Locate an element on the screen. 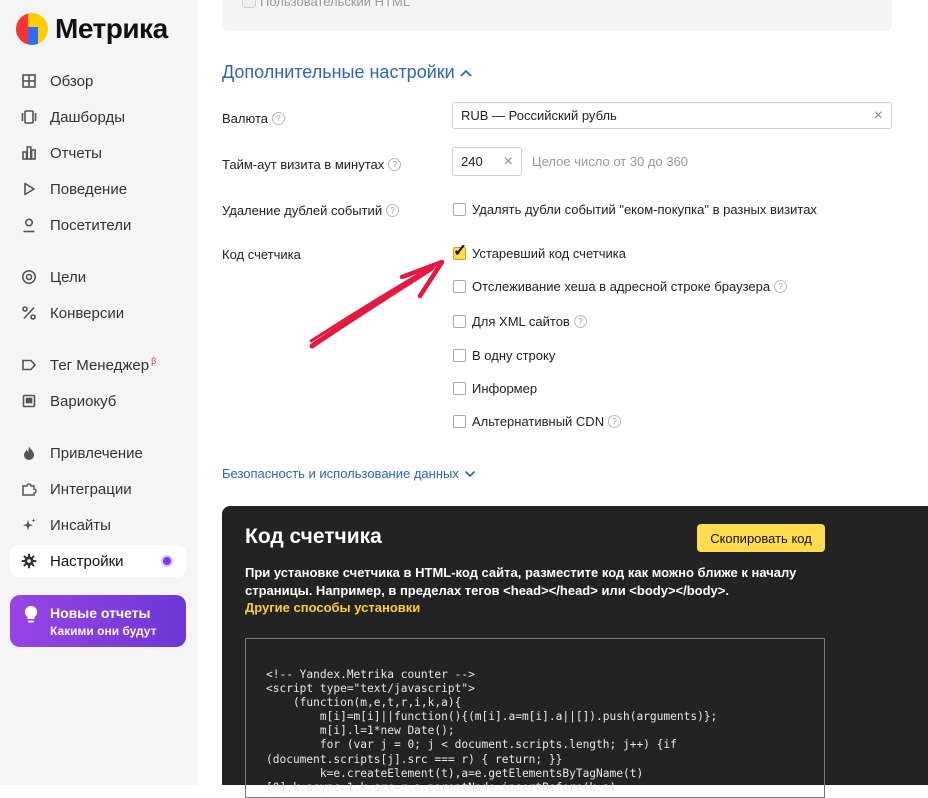 This screenshot has height=798, width=928. user-icon is located at coordinates (29, 225).